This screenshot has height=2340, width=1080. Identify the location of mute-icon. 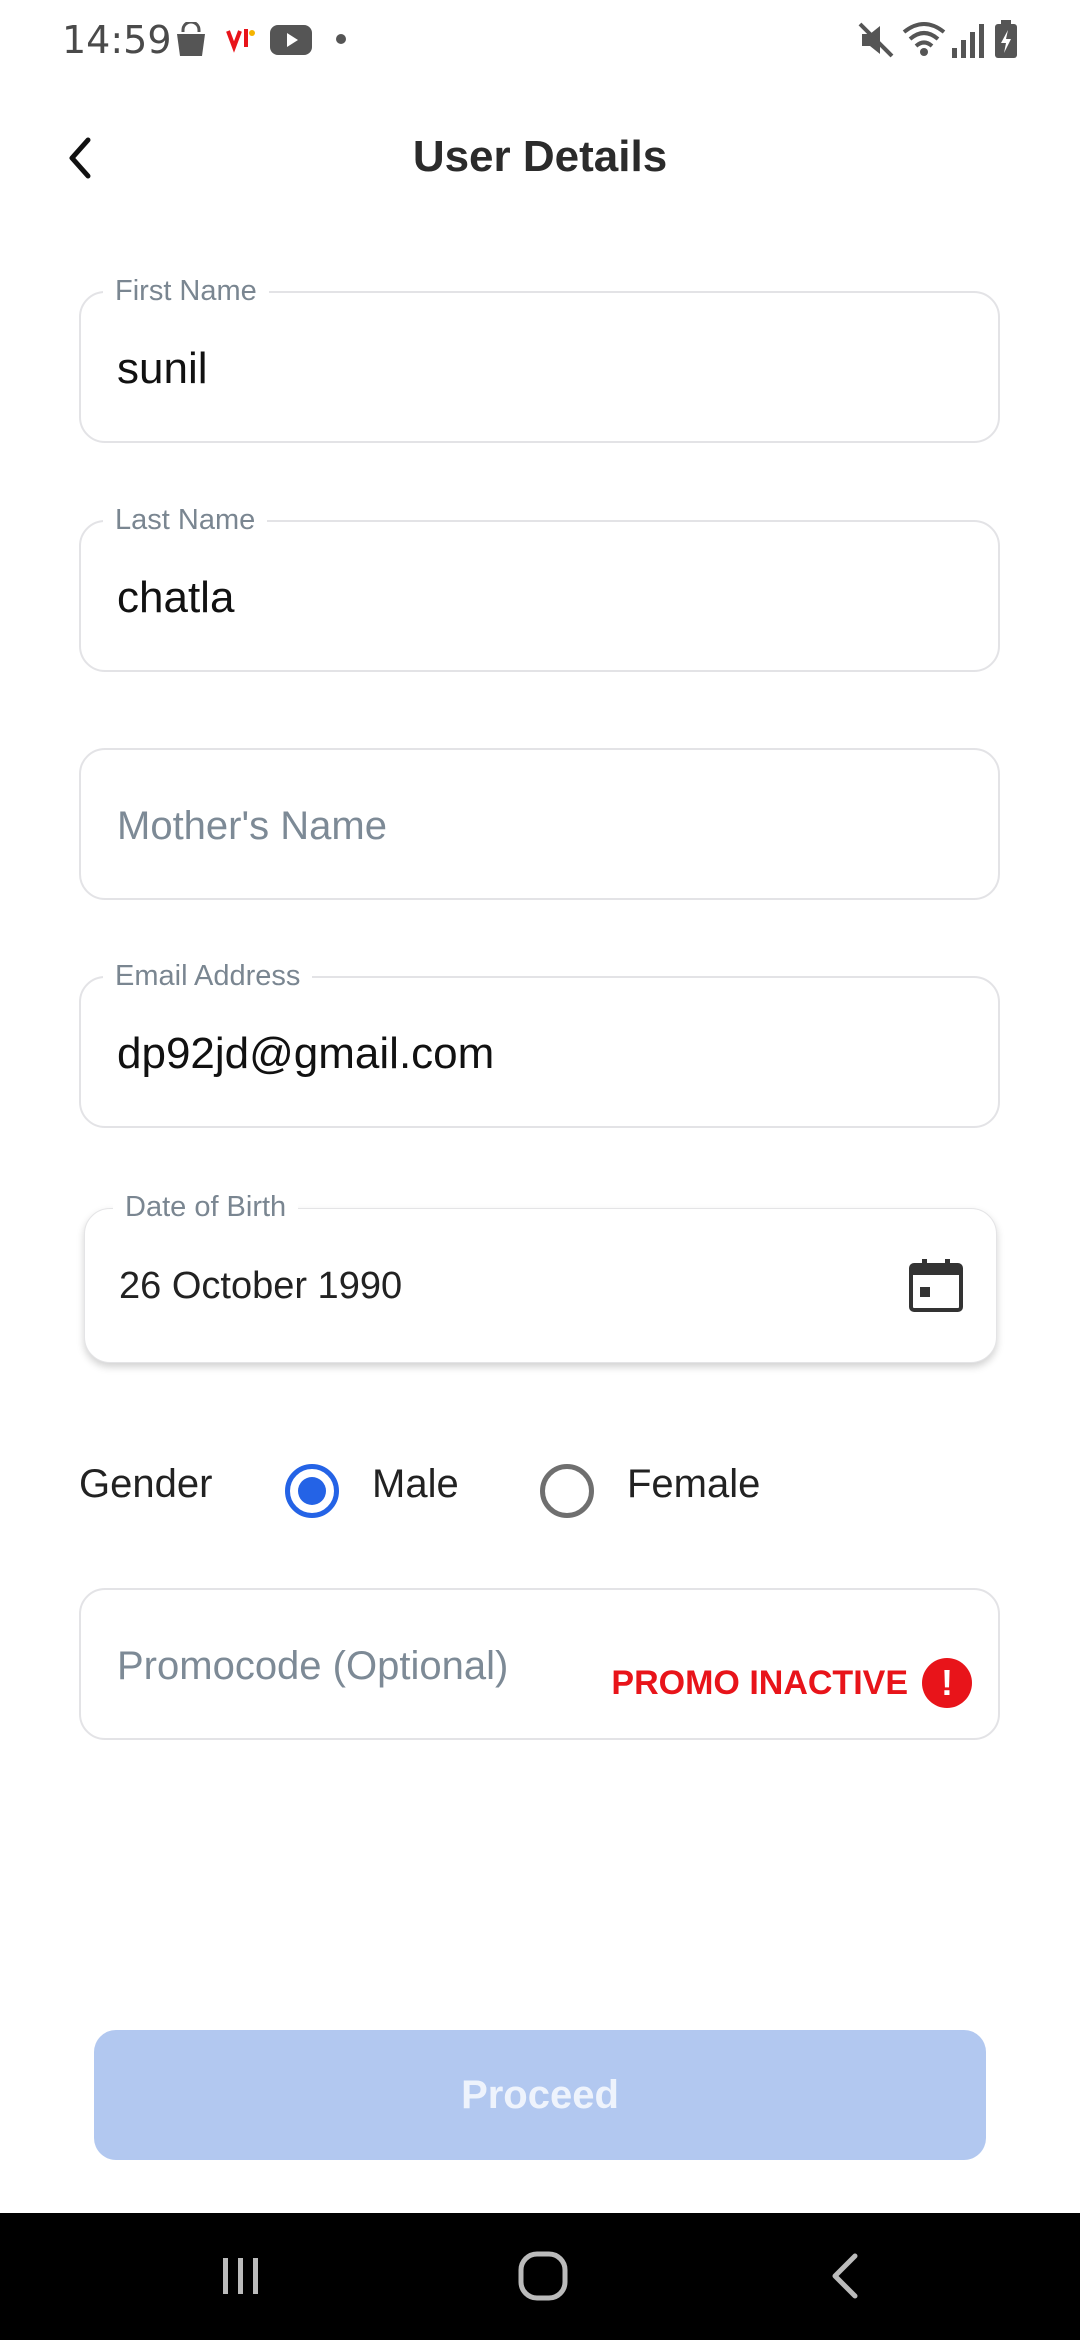
(876, 40).